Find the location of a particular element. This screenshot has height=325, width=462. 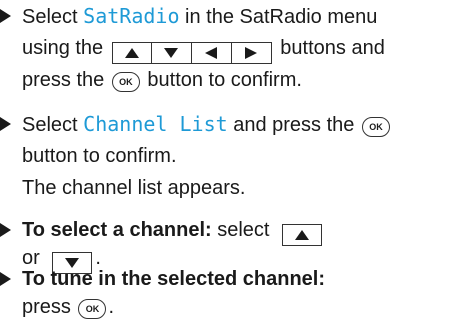

text: press the is located at coordinates (63, 80).